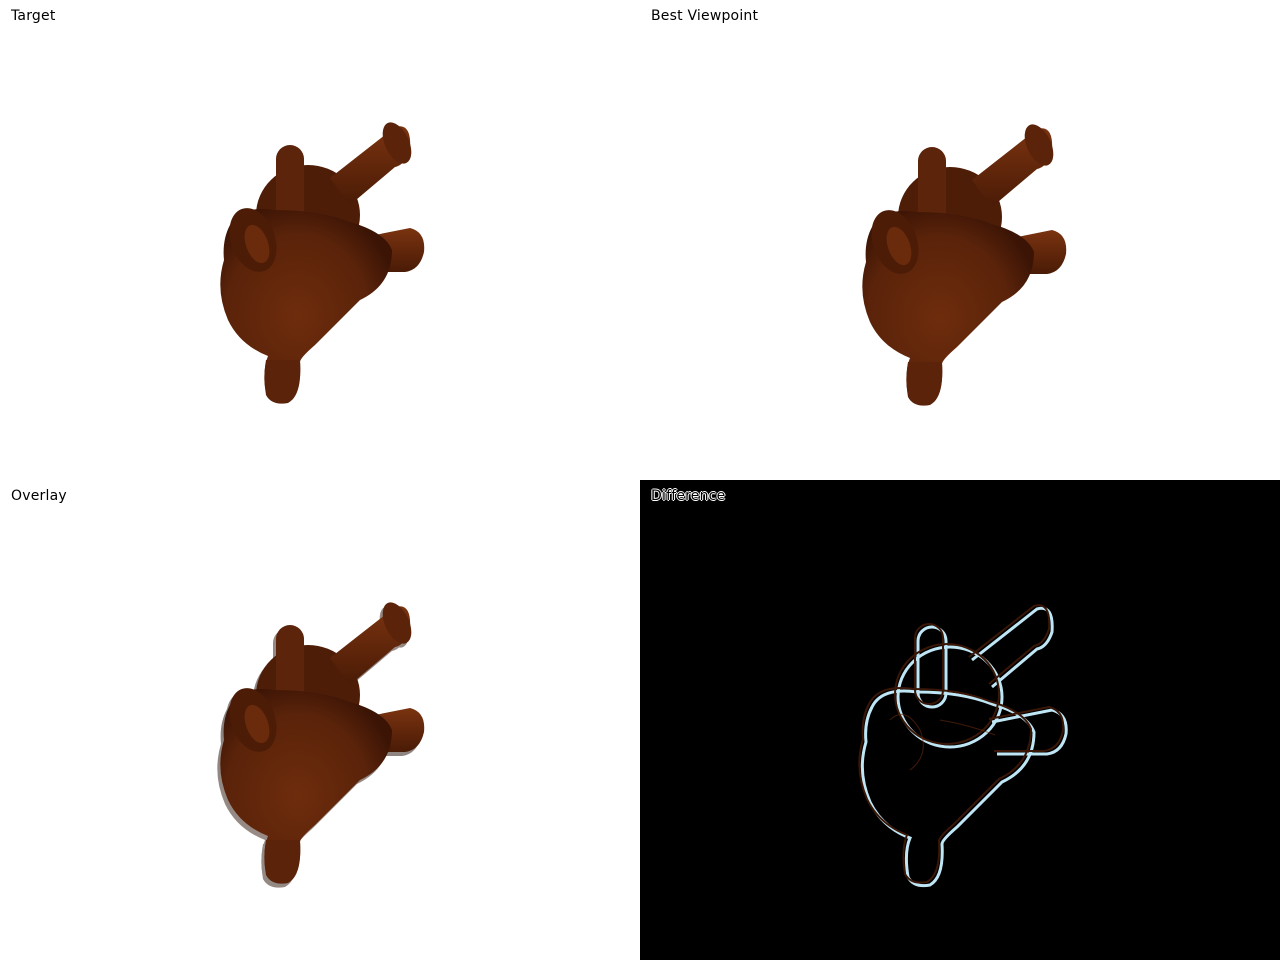 Image resolution: width=1280 pixels, height=960 pixels. I want to click on difference-model-render, so click(963, 746).